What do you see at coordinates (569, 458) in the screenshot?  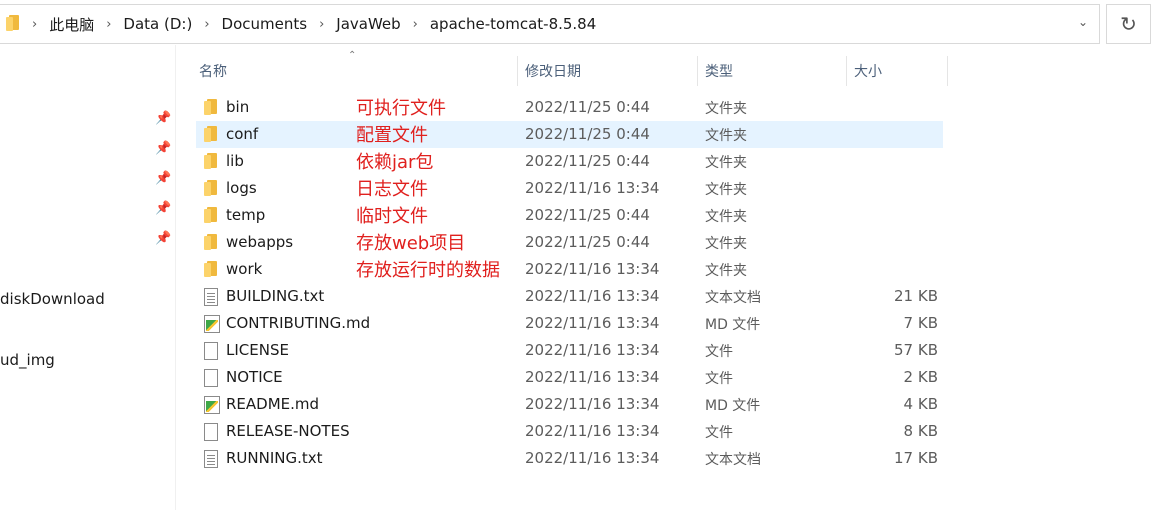 I see `file-row: RUNNING.txt 2022/11/16 13:34 文本文档 17 KB` at bounding box center [569, 458].